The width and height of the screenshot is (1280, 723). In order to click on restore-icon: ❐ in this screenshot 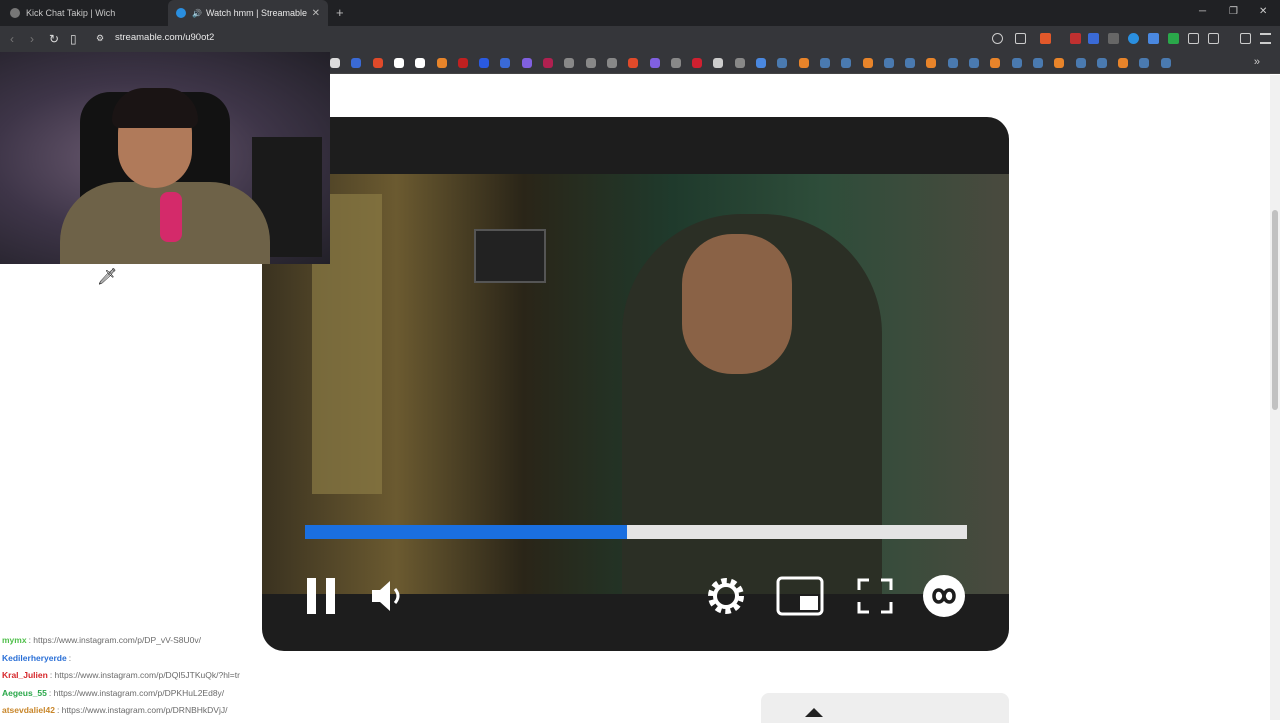, I will do `click(1233, 11)`.